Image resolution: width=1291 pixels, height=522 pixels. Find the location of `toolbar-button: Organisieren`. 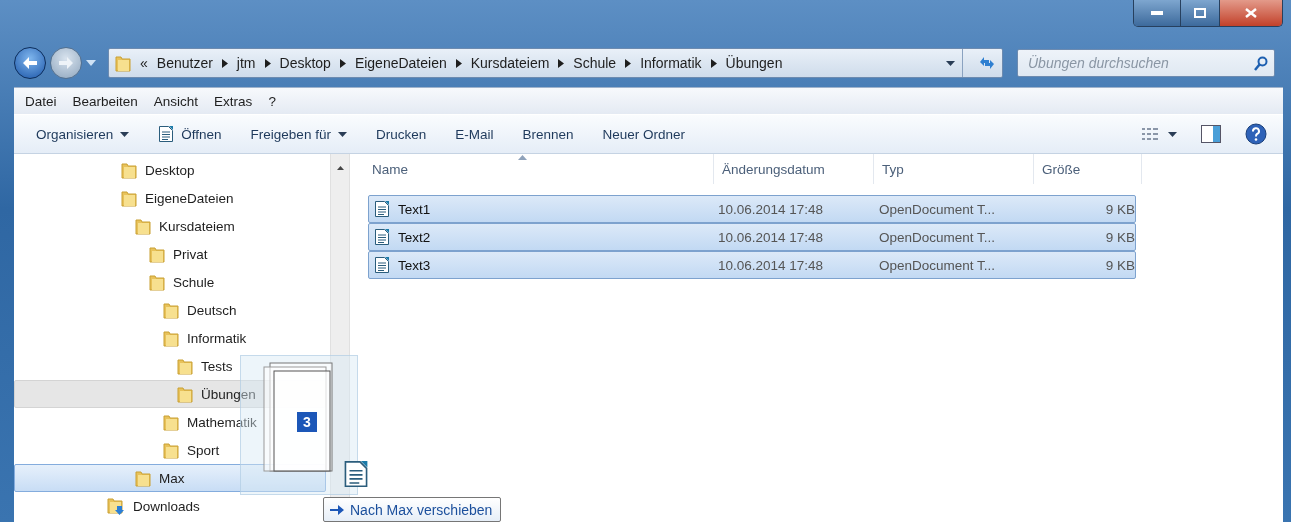

toolbar-button: Organisieren is located at coordinates (83, 134).